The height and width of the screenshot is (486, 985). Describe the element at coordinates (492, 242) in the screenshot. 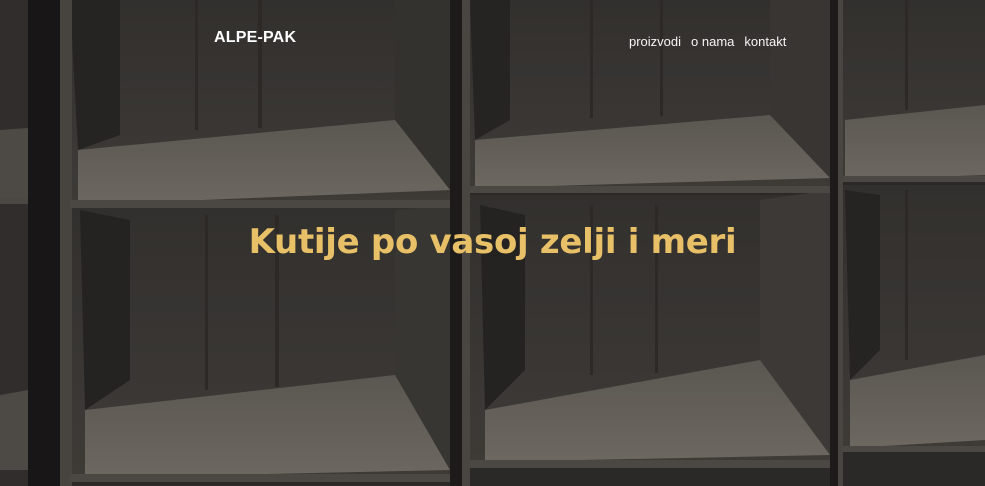

I see `hero-headline: Kutije po vasoj zelji i meri` at that location.